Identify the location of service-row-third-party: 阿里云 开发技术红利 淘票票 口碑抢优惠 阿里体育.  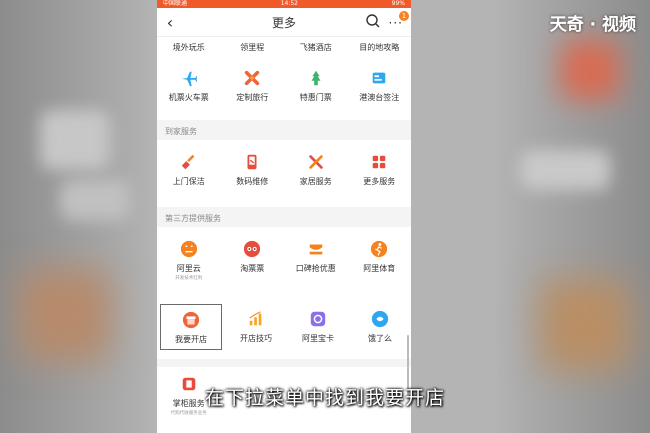
(284, 265).